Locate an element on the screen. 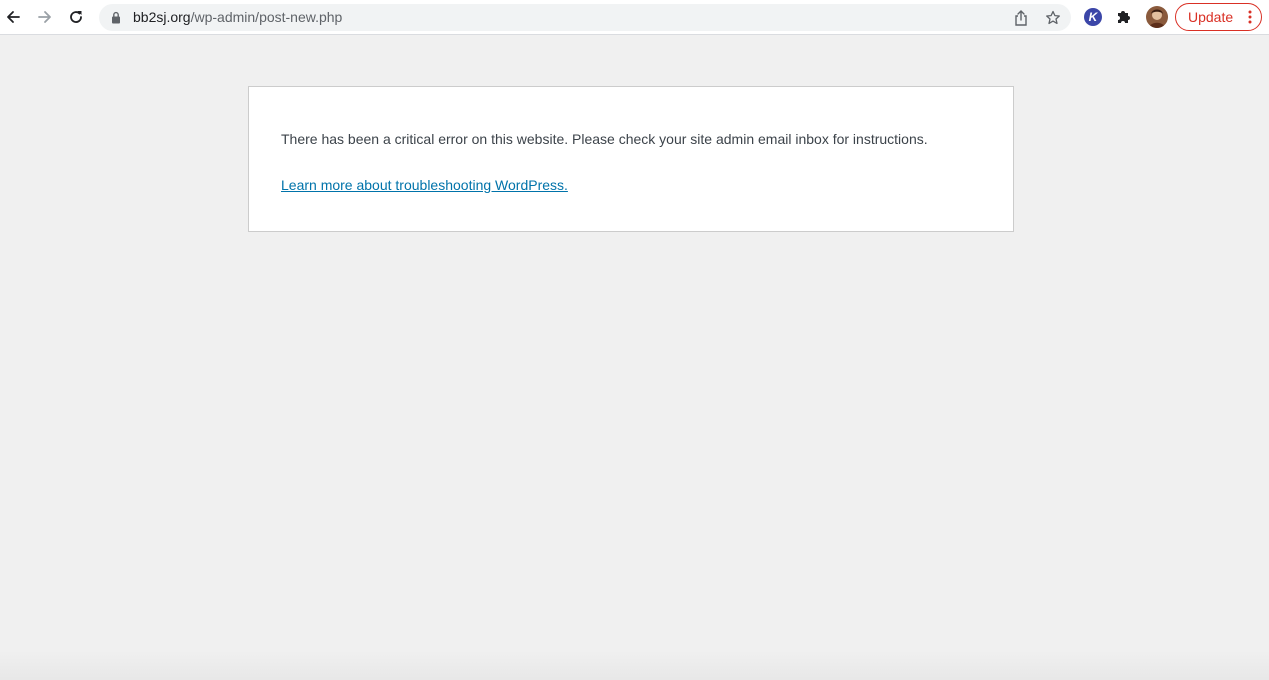 This screenshot has width=1269, height=680. update-label: Update is located at coordinates (1211, 17).